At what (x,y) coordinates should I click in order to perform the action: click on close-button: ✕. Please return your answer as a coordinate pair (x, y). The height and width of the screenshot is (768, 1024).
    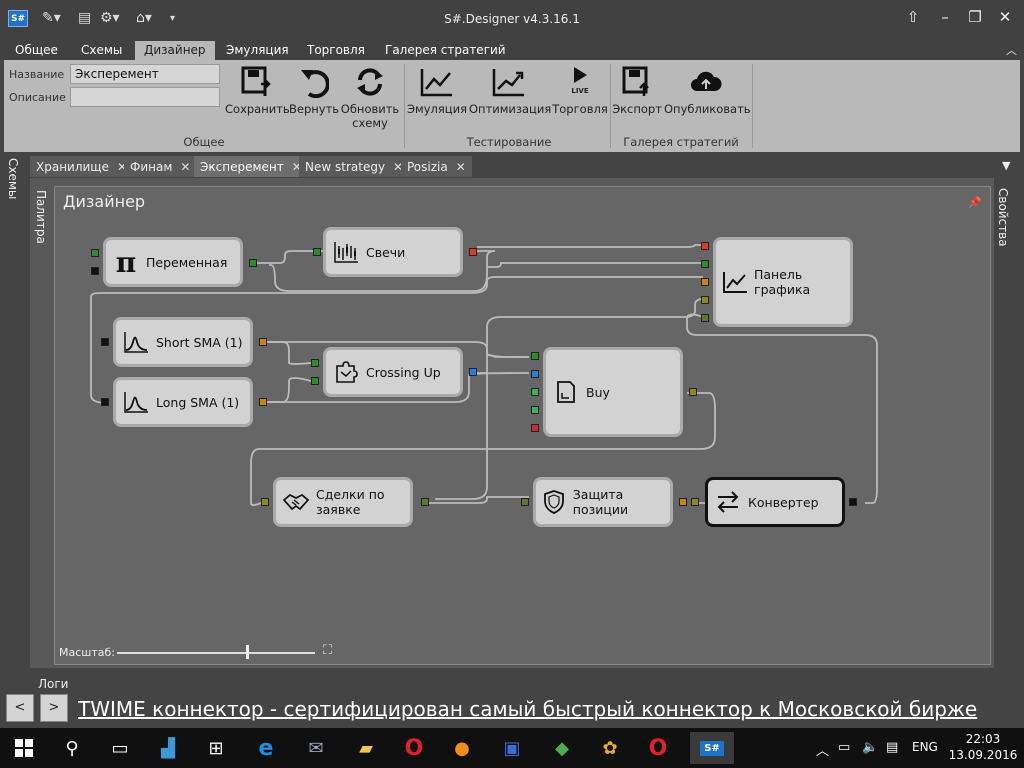
    Looking at the image, I should click on (1005, 17).